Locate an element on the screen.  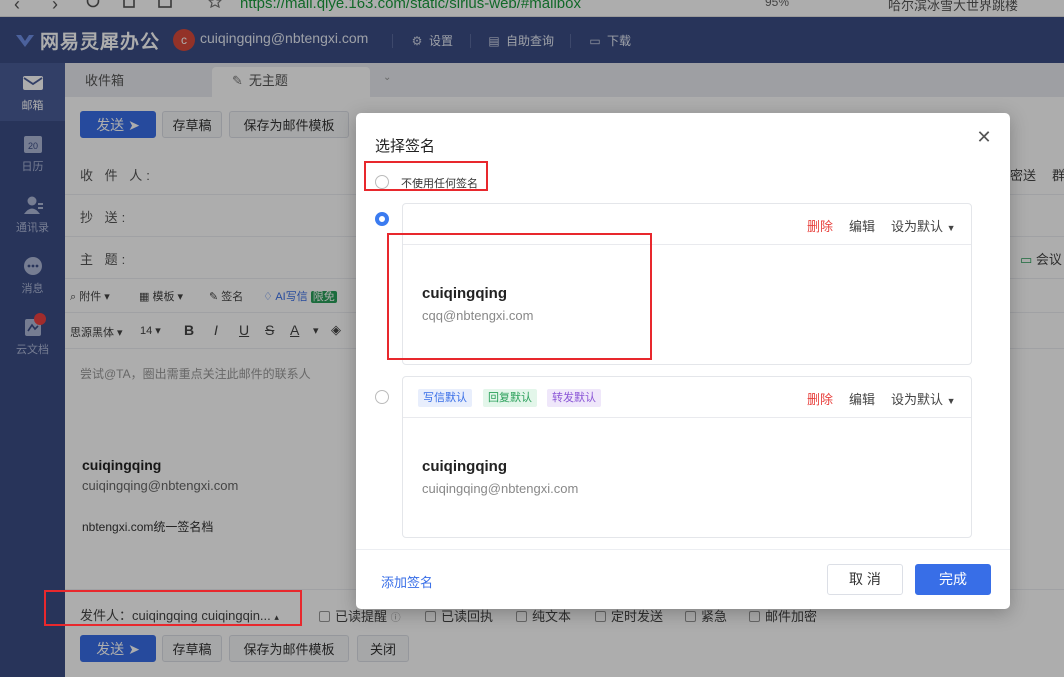
card-signature-email: cuiqingqing@nbtengxi.com is located at coordinates (500, 488).